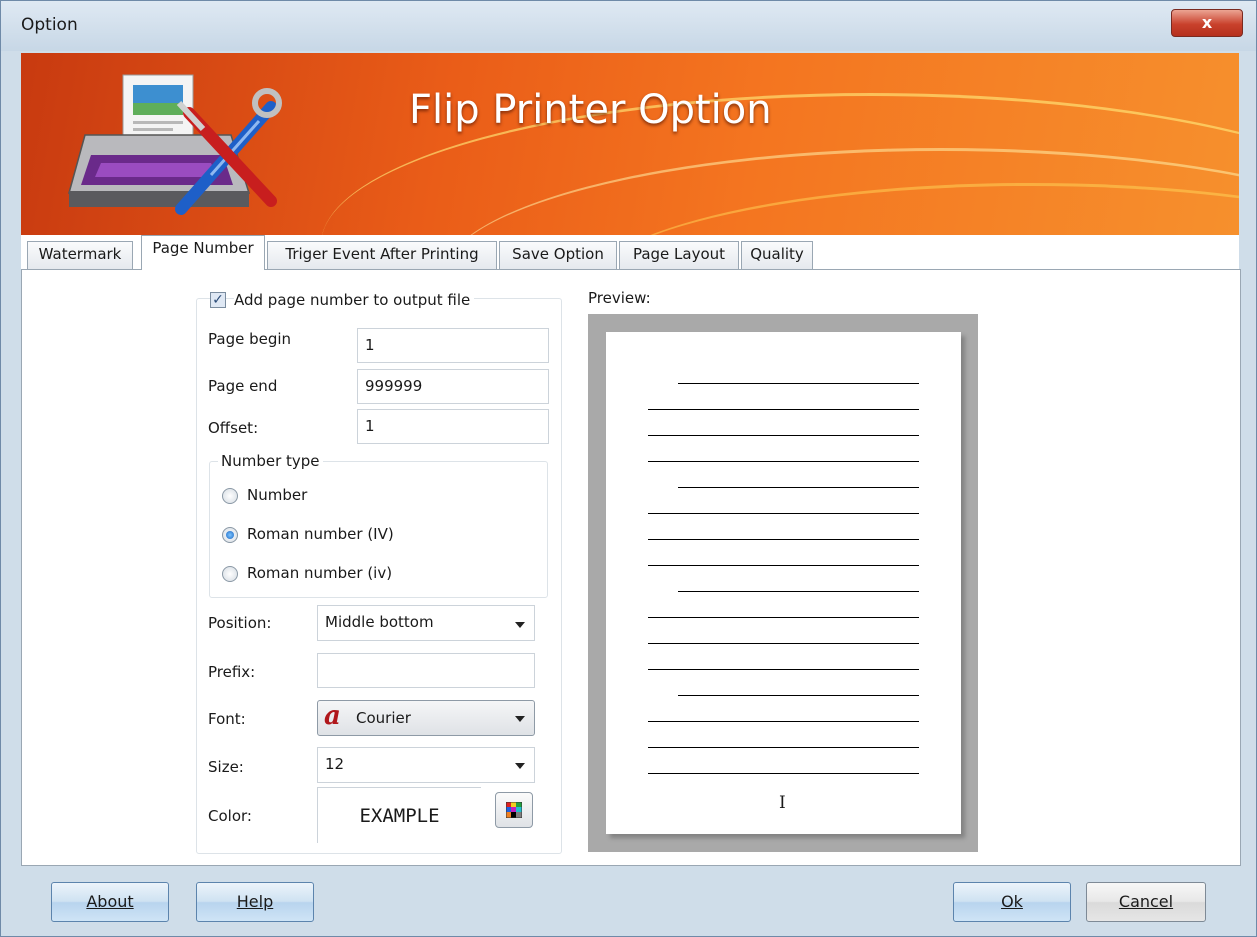 The width and height of the screenshot is (1257, 937). What do you see at coordinates (243, 386) in the screenshot?
I see `page-end-label: Page end` at bounding box center [243, 386].